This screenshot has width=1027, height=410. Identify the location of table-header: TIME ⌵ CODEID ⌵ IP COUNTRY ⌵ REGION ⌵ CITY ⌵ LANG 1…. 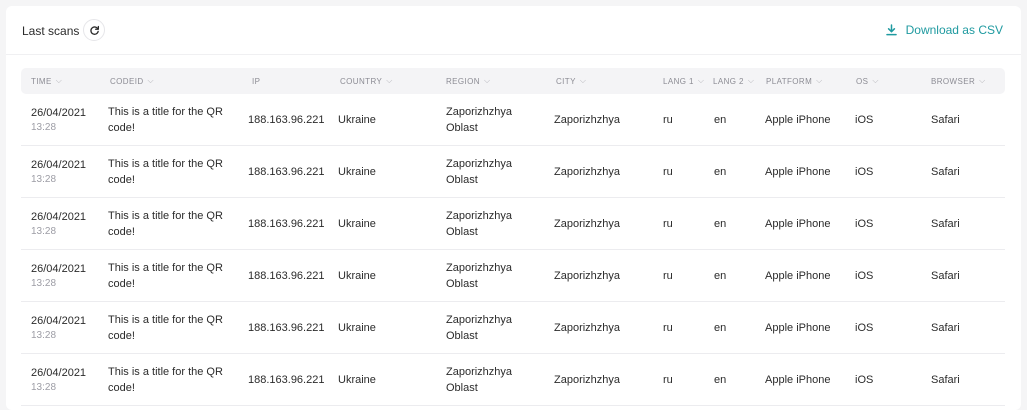
(513, 81).